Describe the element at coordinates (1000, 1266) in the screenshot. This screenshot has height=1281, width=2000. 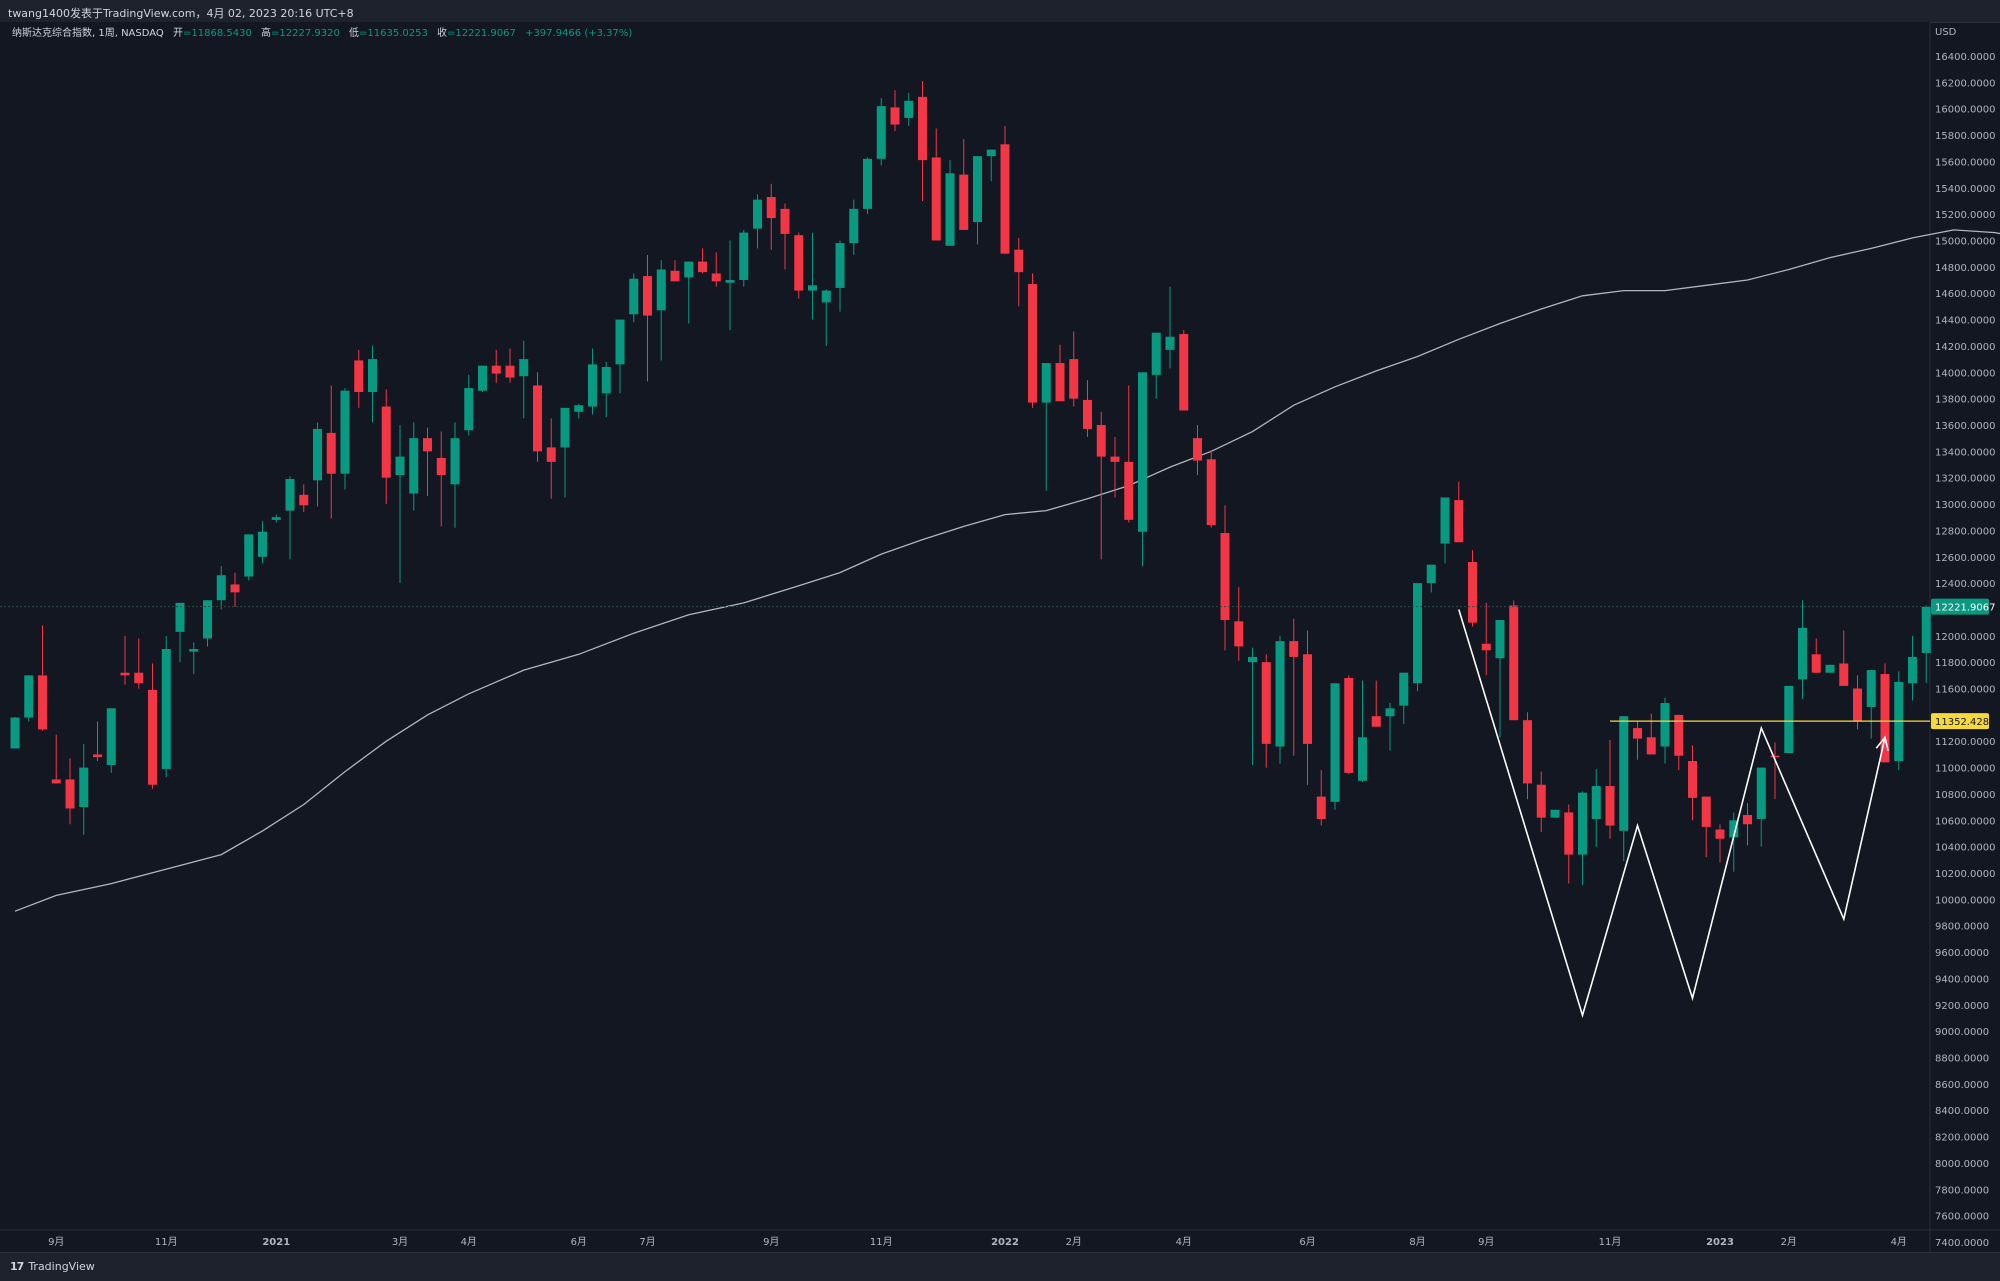
I see `bottom-bar: 17 TradingView` at that location.